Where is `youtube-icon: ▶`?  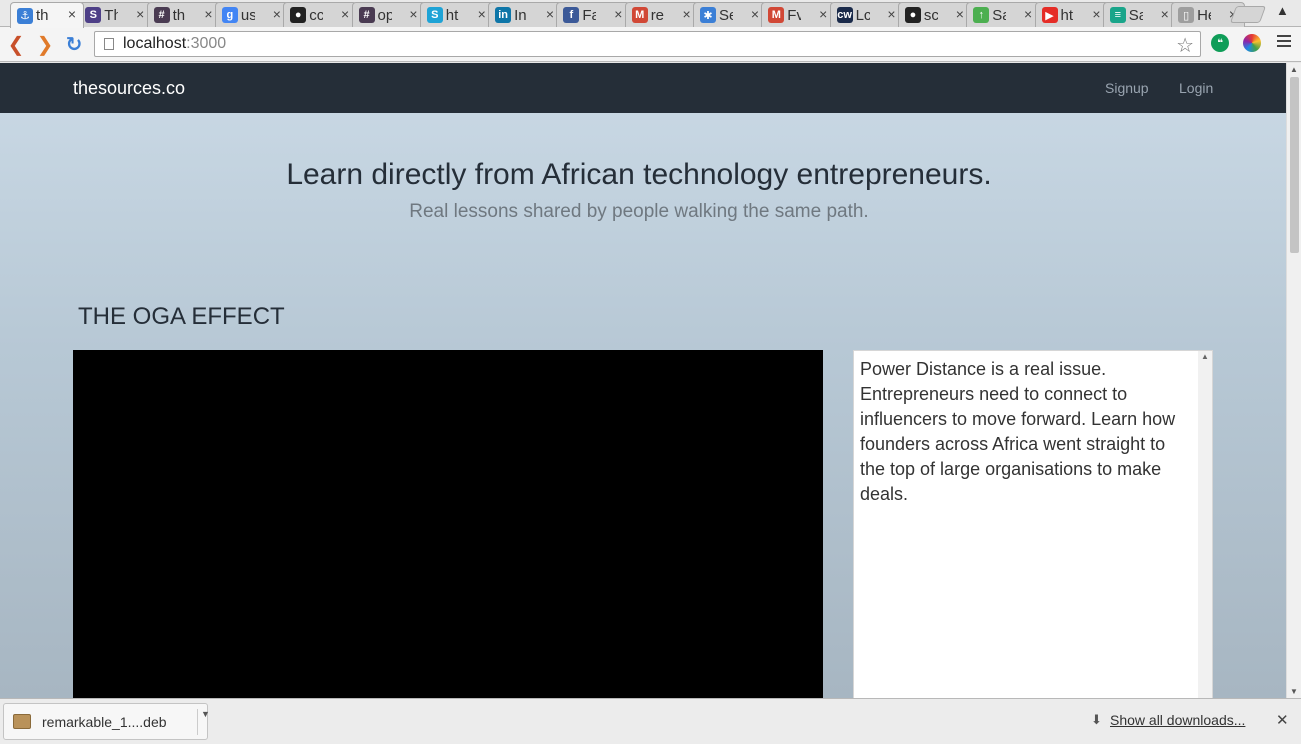 youtube-icon: ▶ is located at coordinates (1049, 15).